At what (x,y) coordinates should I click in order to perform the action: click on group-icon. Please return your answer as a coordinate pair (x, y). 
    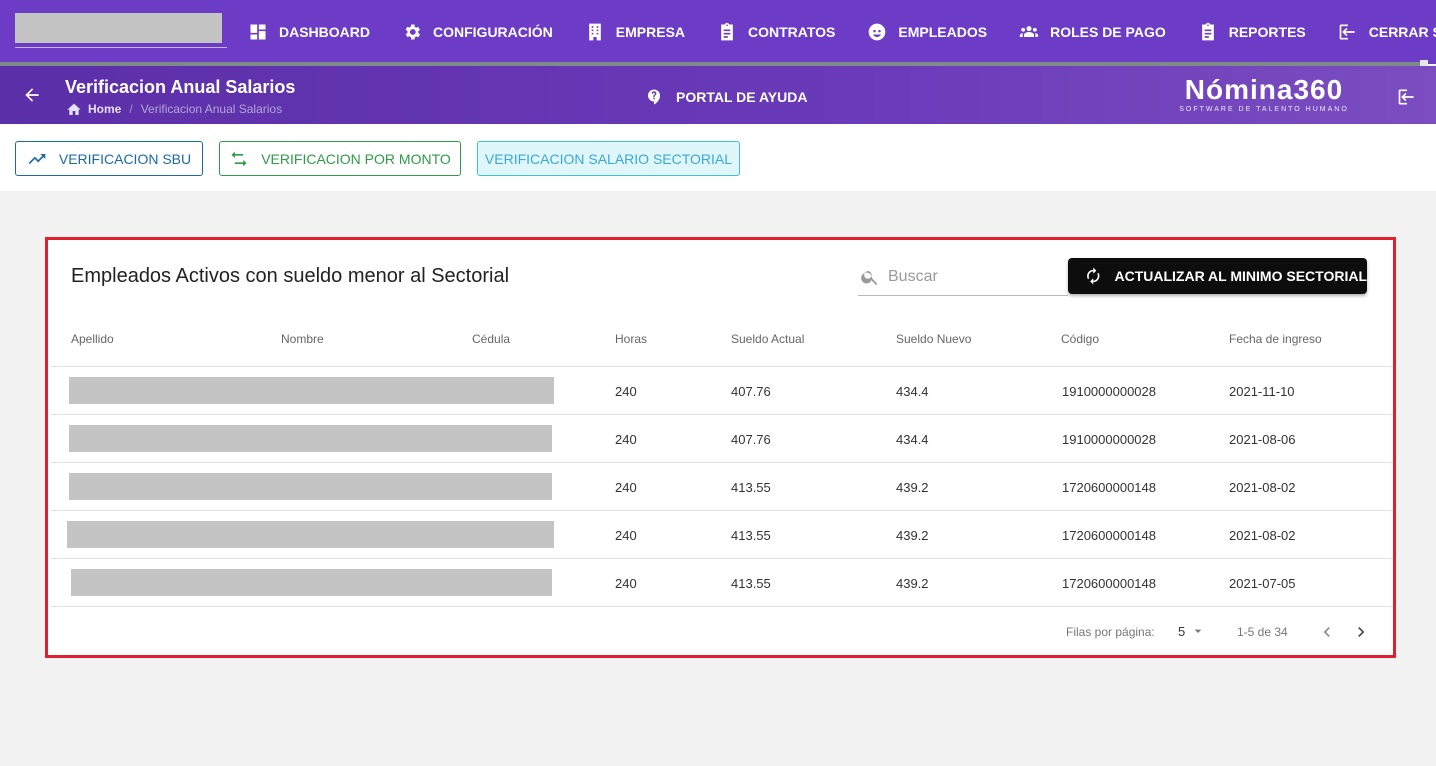
    Looking at the image, I should click on (1029, 31).